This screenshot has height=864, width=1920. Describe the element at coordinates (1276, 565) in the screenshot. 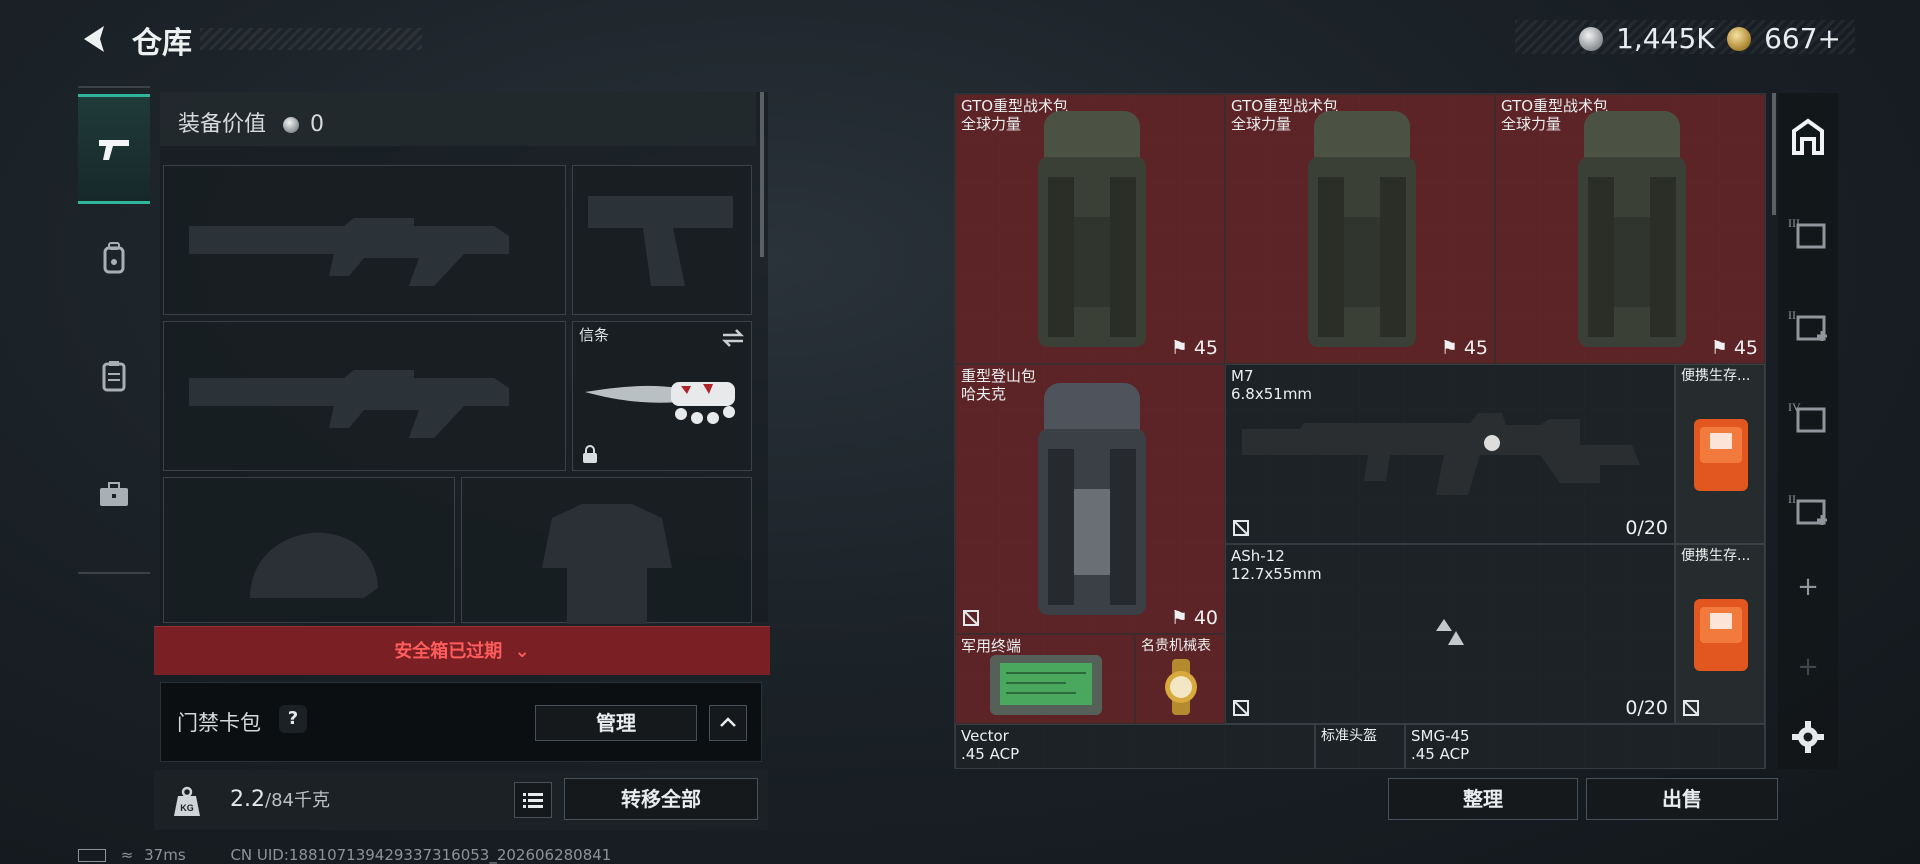

I see `item-name: ASh-12 12.7x55mm` at that location.